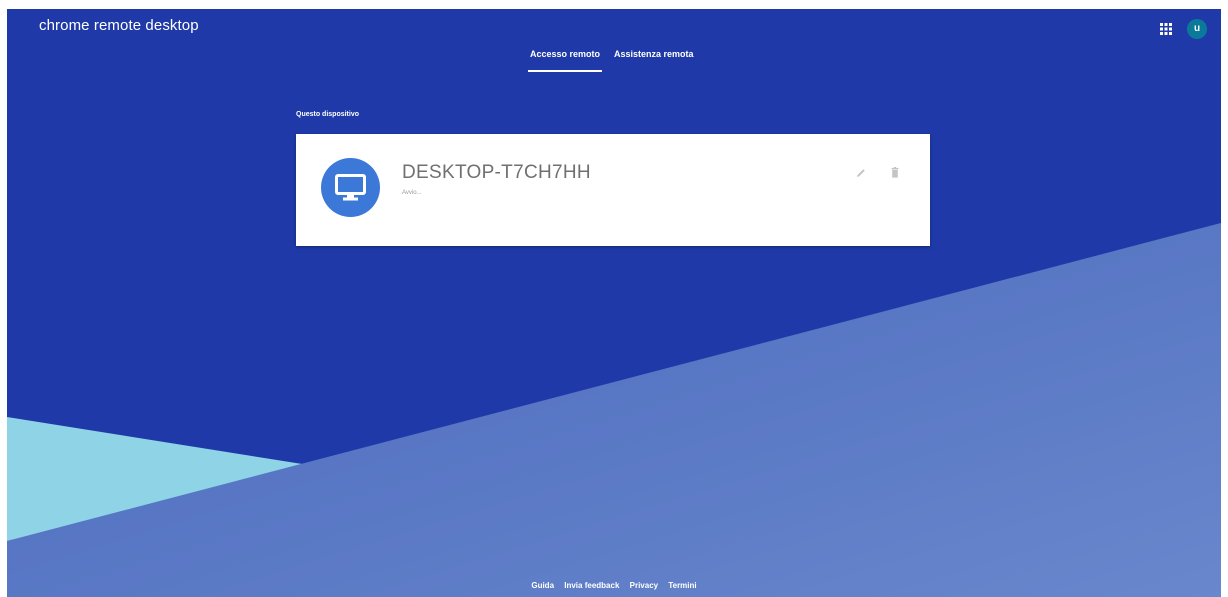  Describe the element at coordinates (654, 54) in the screenshot. I see `tab-remote-assistance-label: Assistenza remota` at that location.